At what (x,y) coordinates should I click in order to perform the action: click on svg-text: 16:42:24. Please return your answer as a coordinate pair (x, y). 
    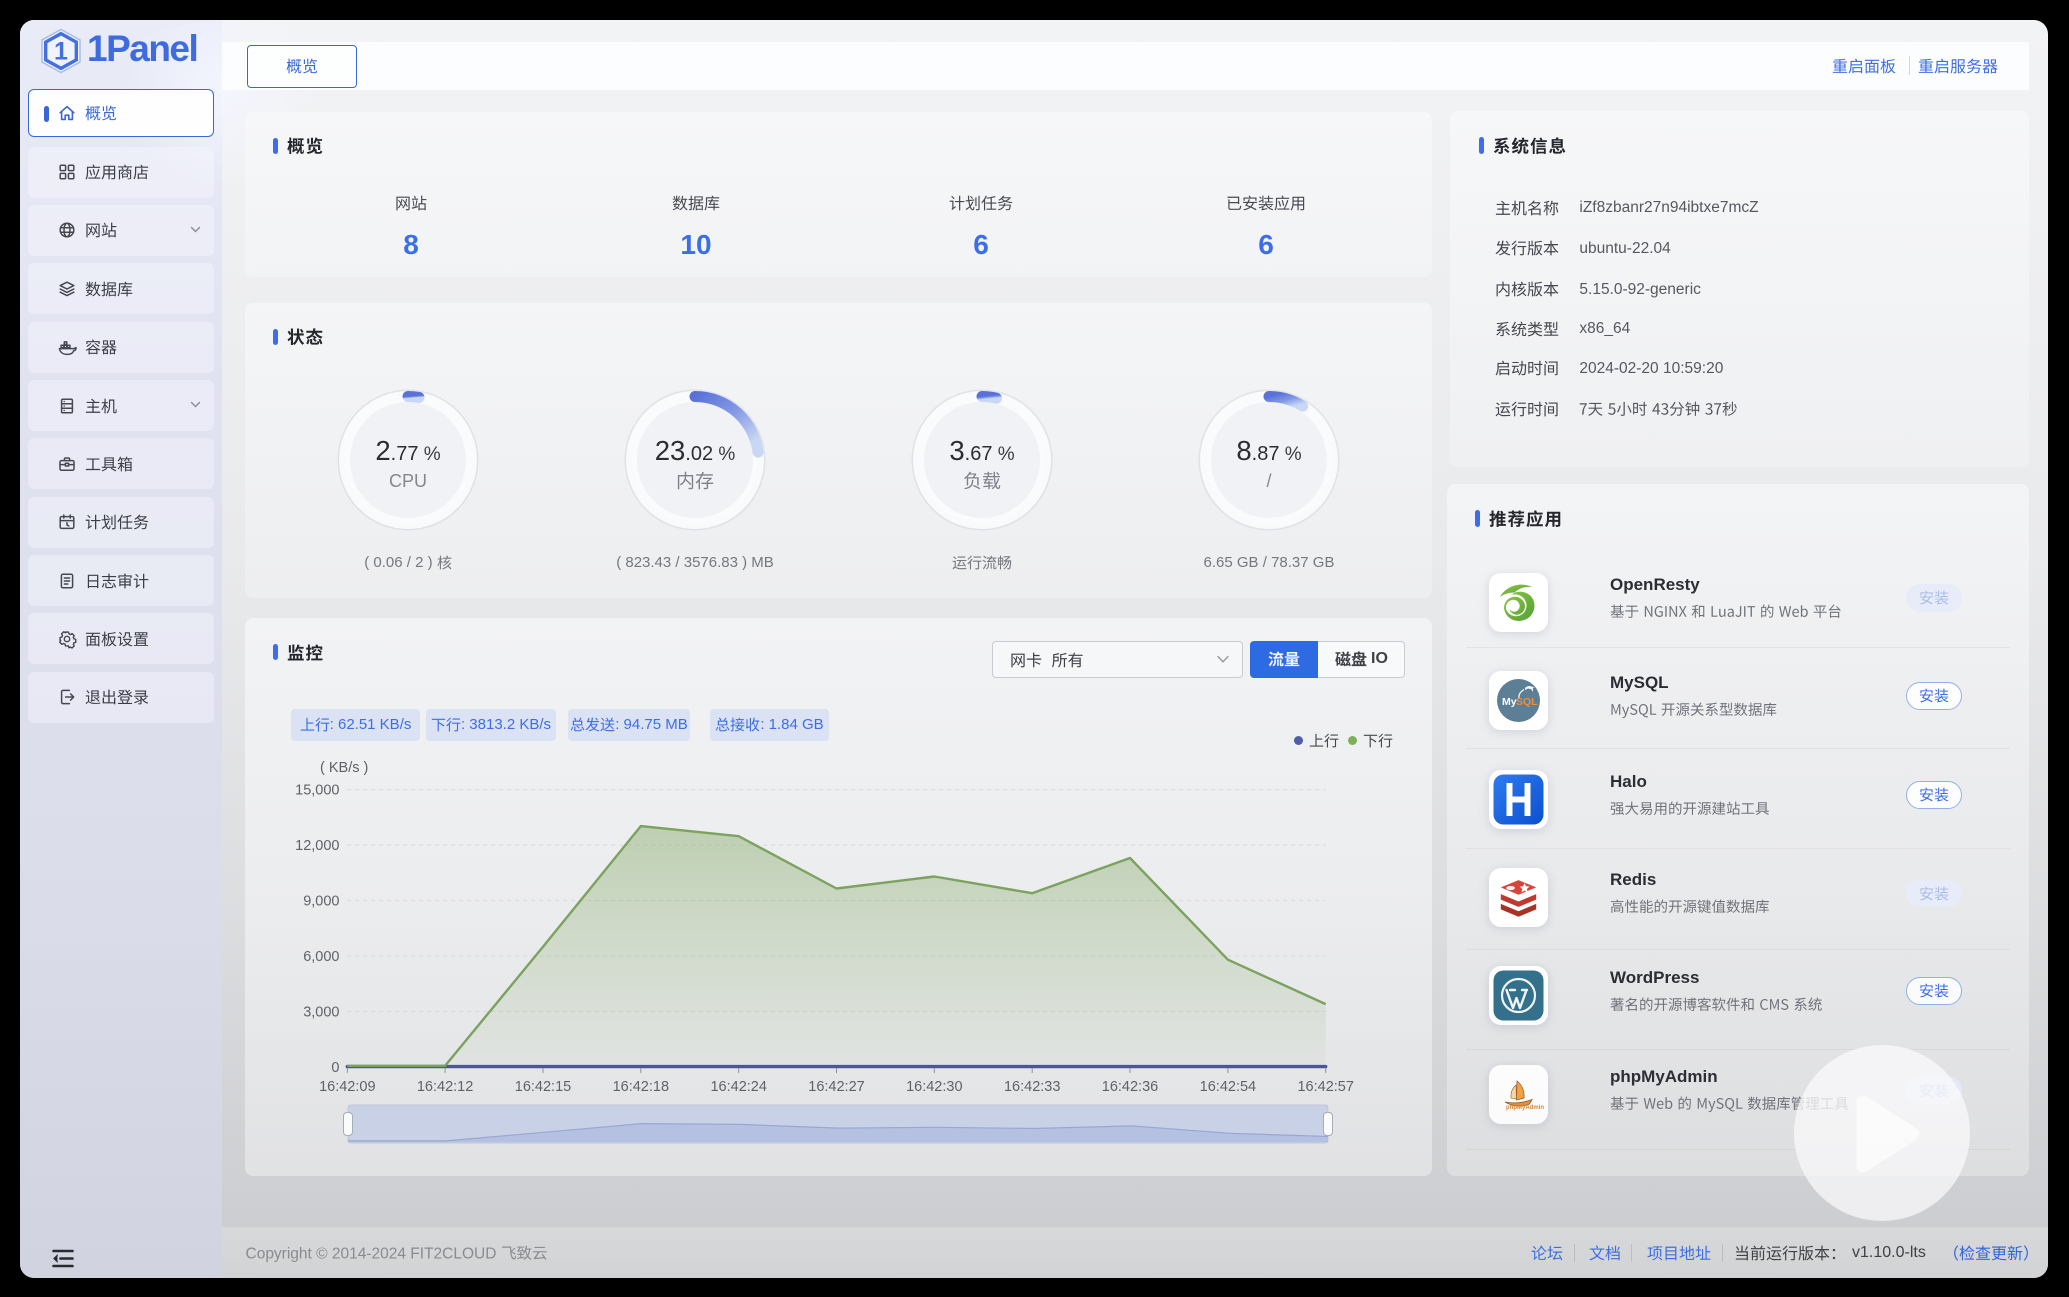
    Looking at the image, I should click on (738, 1087).